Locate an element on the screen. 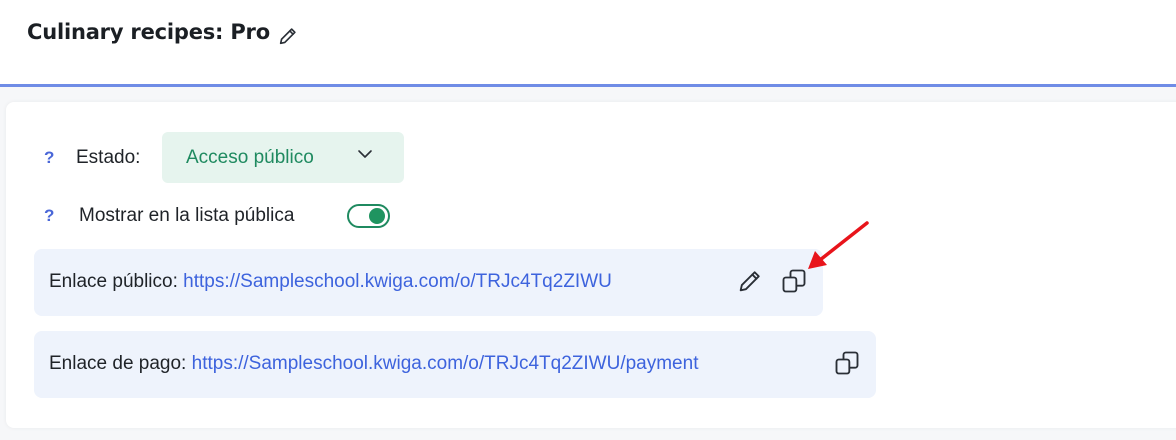 Image resolution: width=1176 pixels, height=440 pixels. page-title: Culinary recipes: Pro is located at coordinates (148, 32).